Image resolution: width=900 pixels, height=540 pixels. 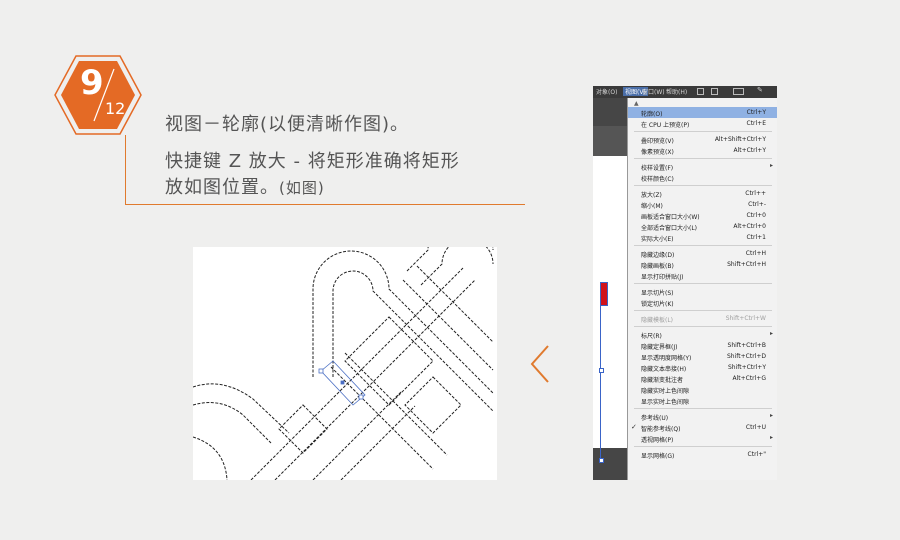 I want to click on view-menu-item: 显示打印拼贴(J), so click(x=702, y=275).